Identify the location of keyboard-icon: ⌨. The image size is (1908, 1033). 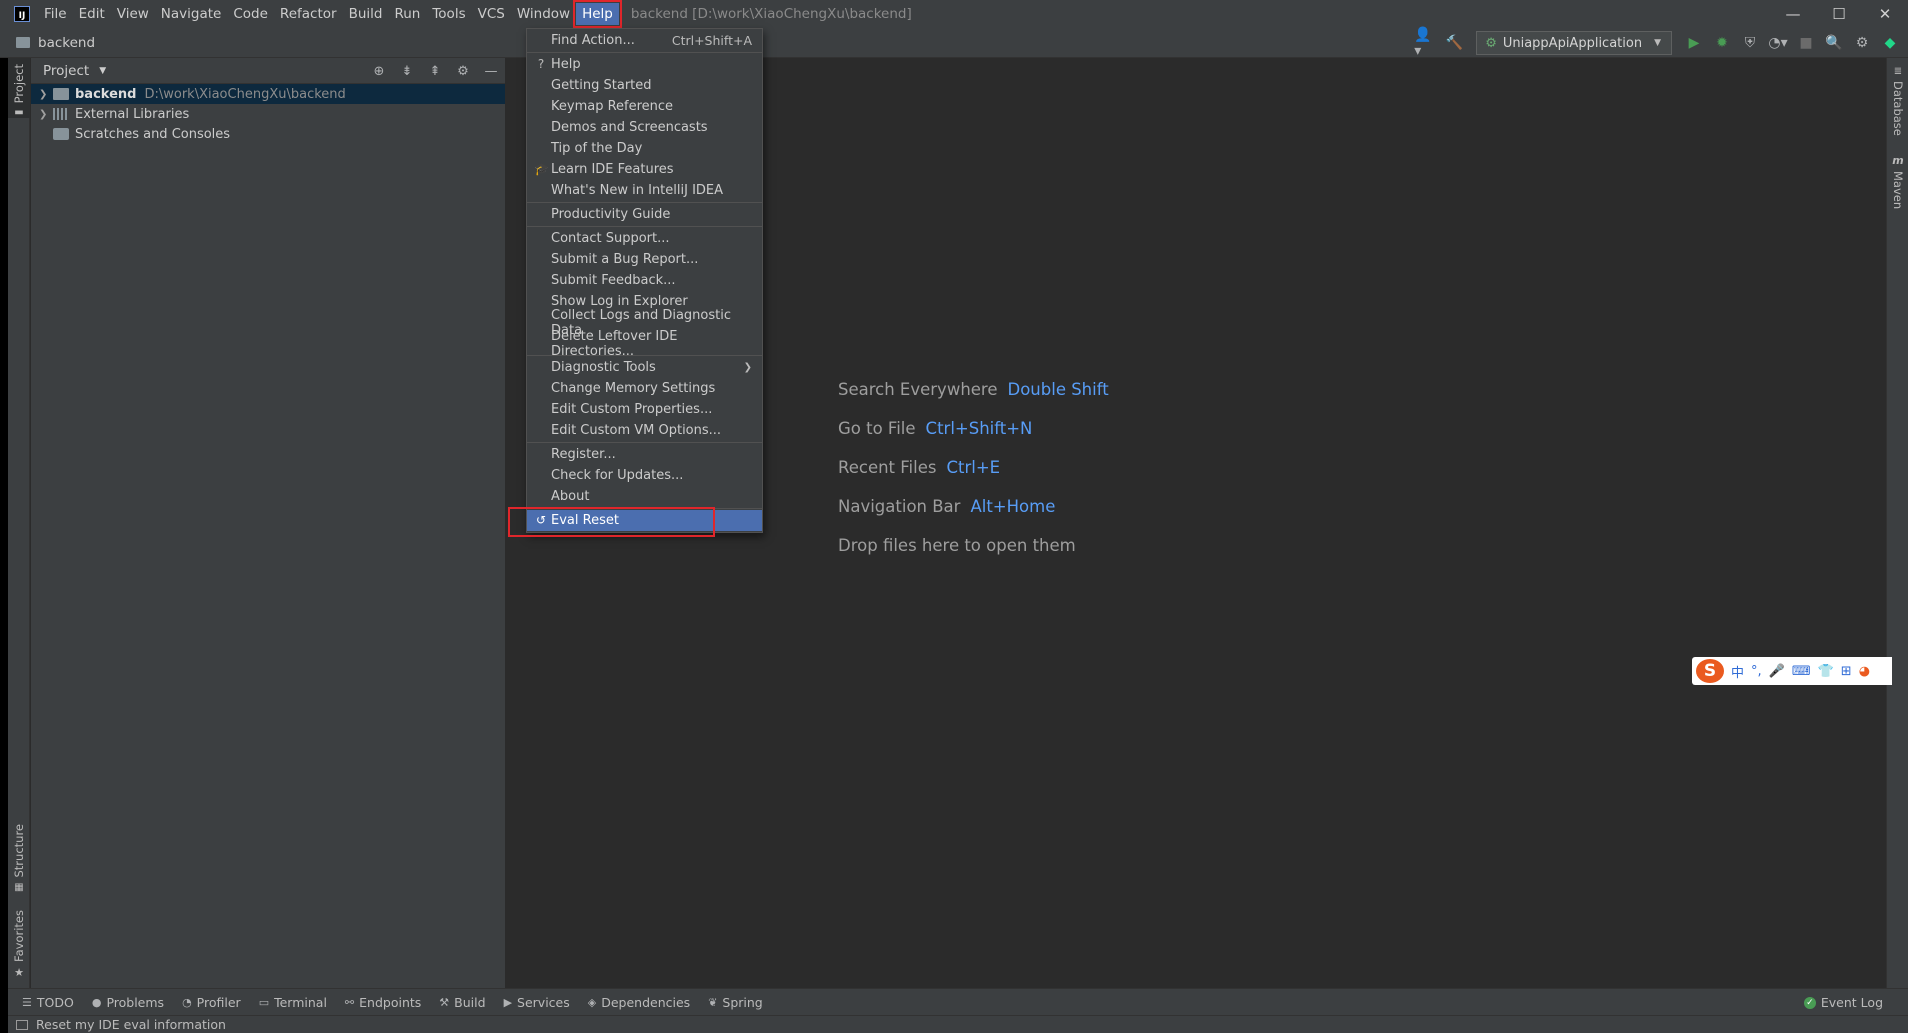
(1801, 671).